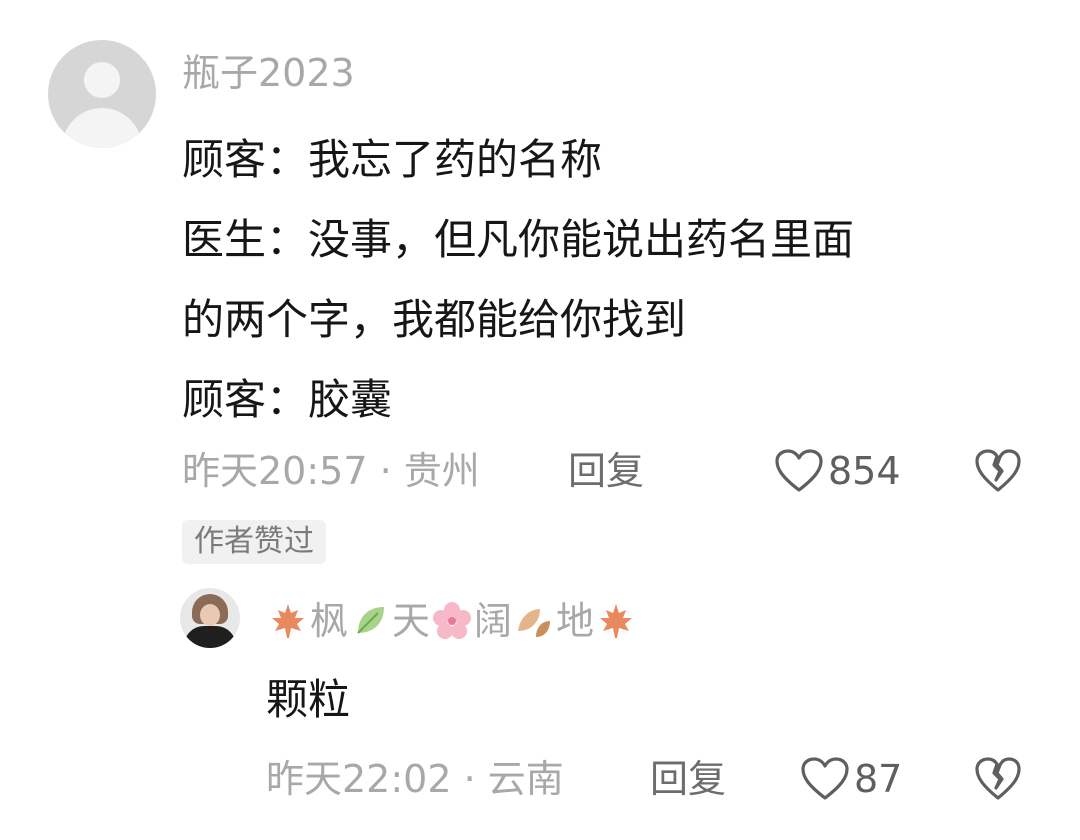 The height and width of the screenshot is (840, 1080). I want to click on comment-meta: 昨天20:57 · 贵州 回复 854, so click(612, 471).